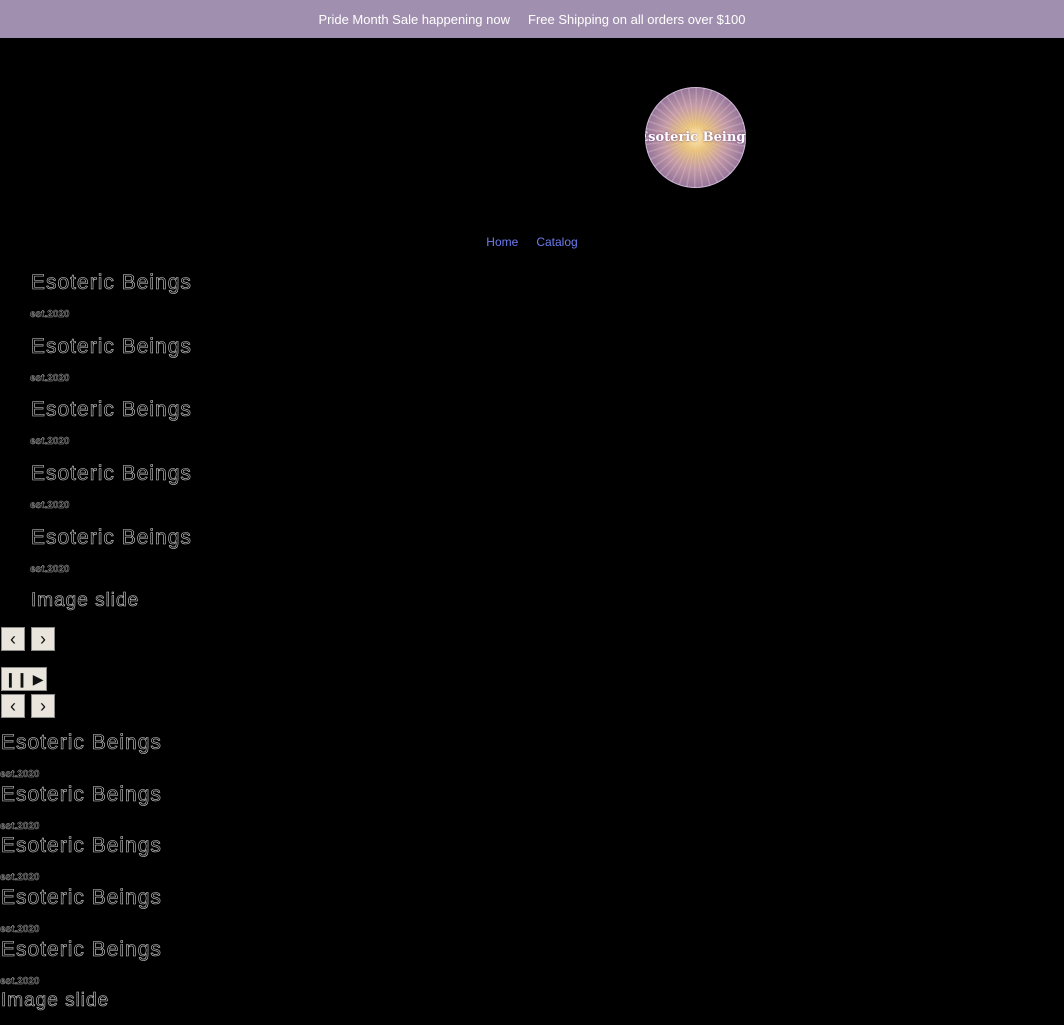 The width and height of the screenshot is (1064, 1025). I want to click on logo-text: Esoteric Beings, so click(695, 137).